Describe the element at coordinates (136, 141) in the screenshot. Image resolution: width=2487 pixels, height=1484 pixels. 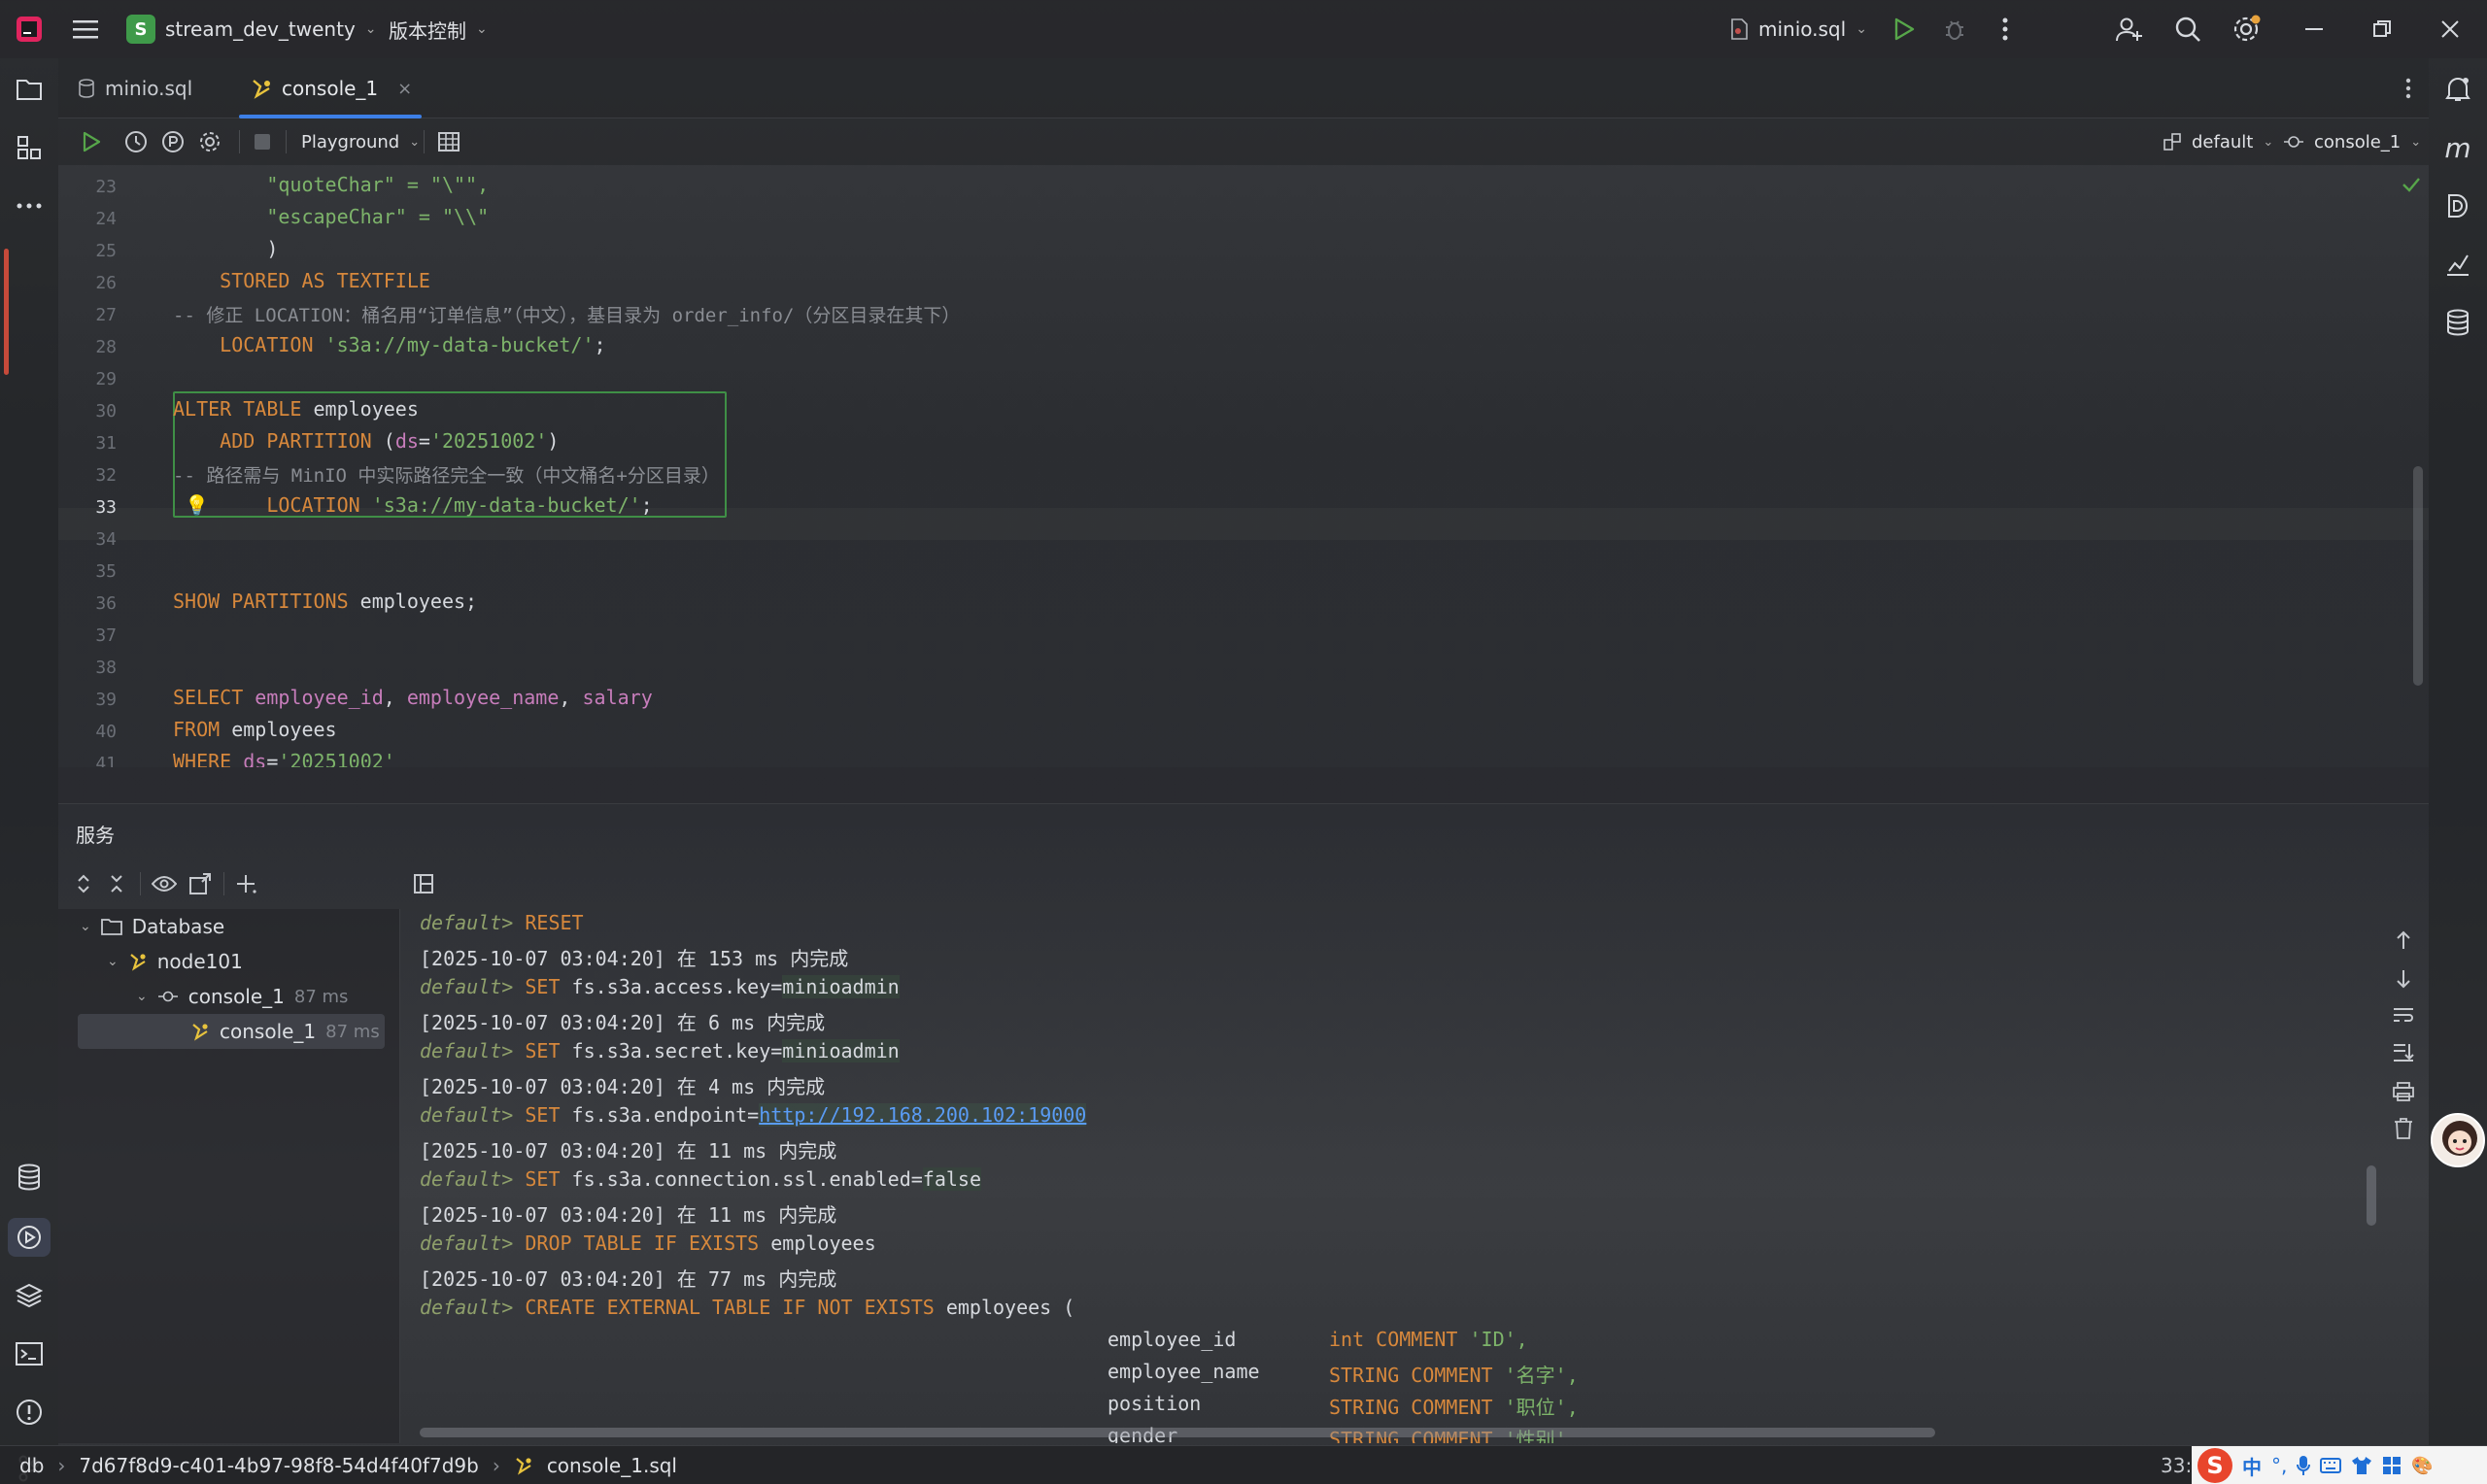
I see `history-icon` at that location.